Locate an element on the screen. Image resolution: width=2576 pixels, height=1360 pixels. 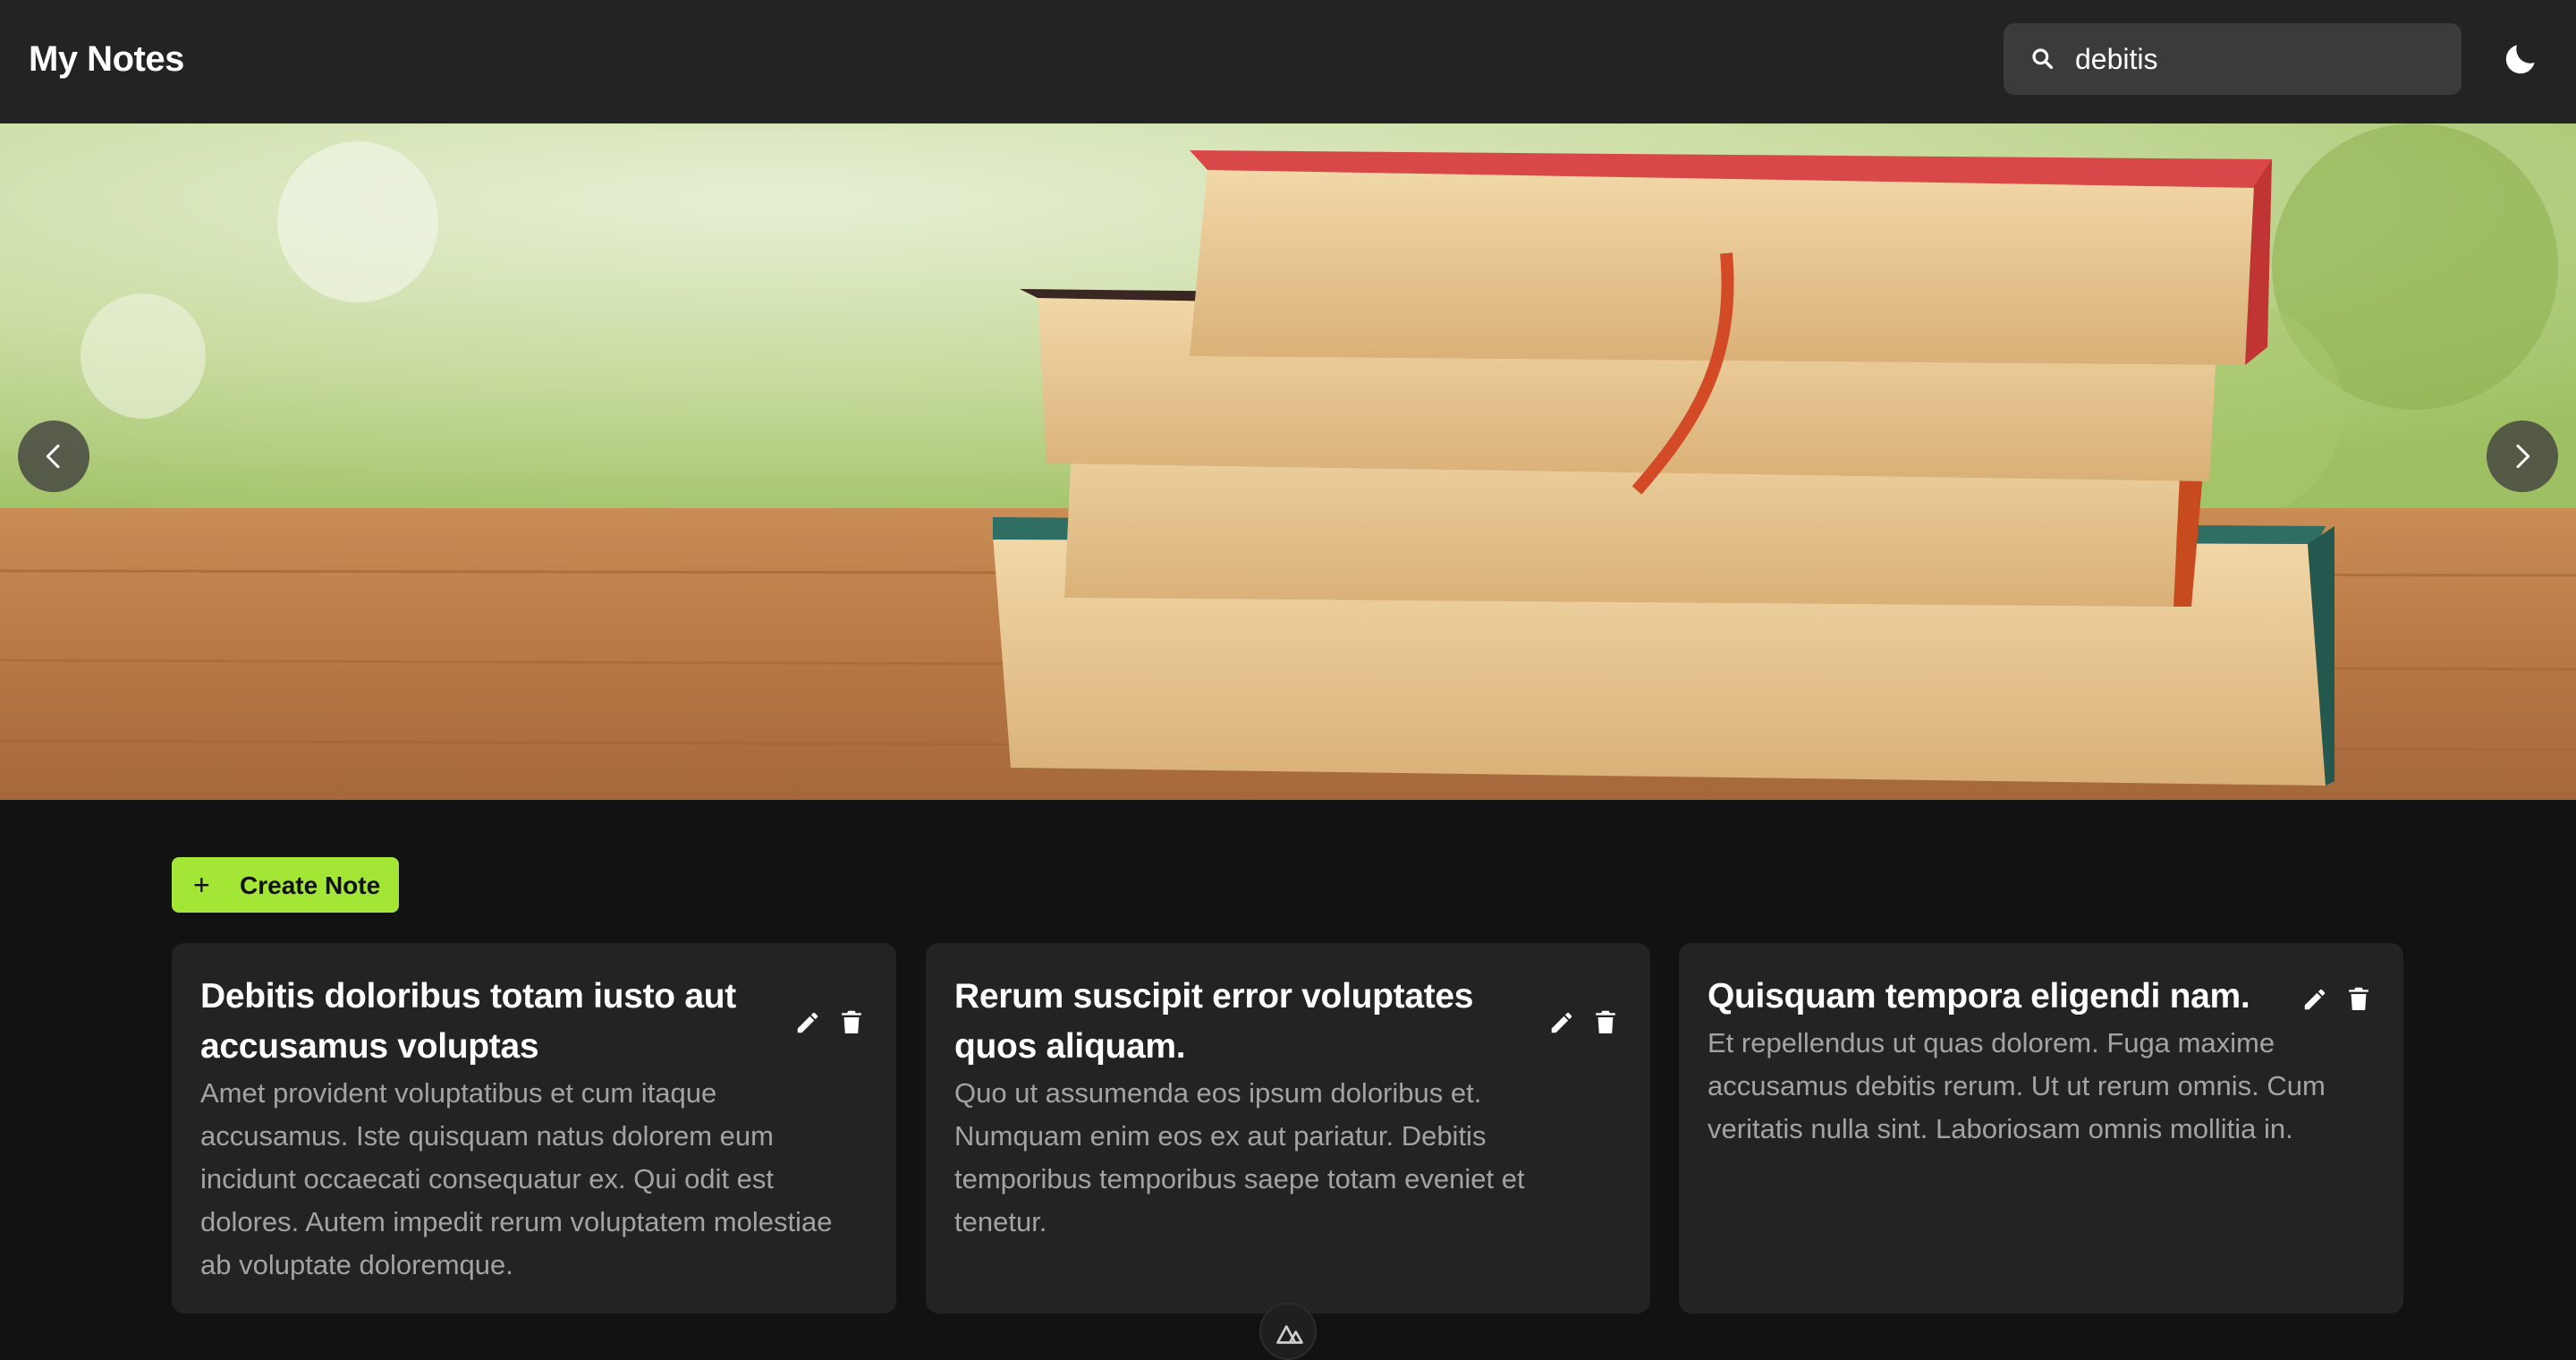
chevron-right-icon is located at coordinates (2523, 457).